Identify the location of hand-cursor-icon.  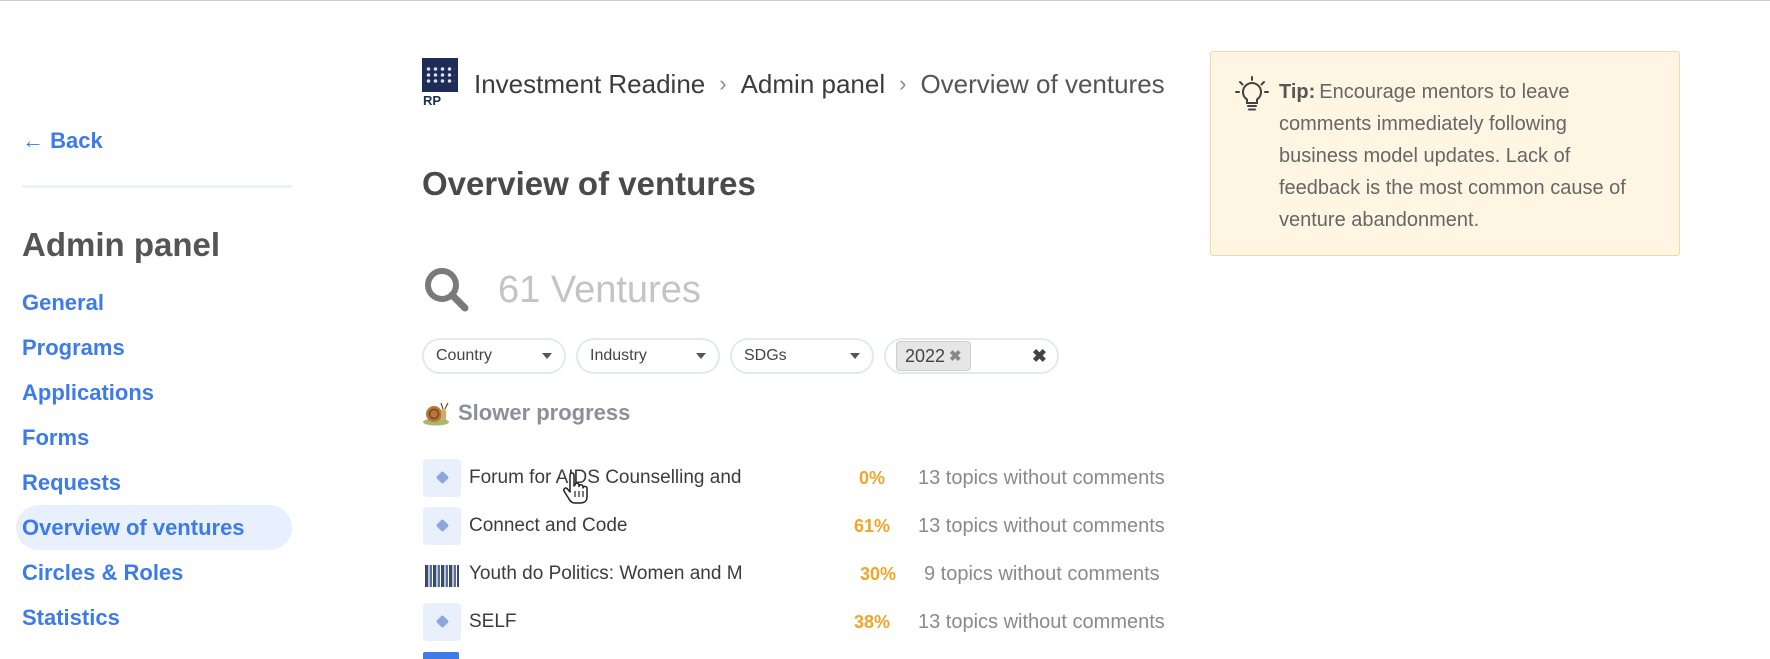
(575, 488).